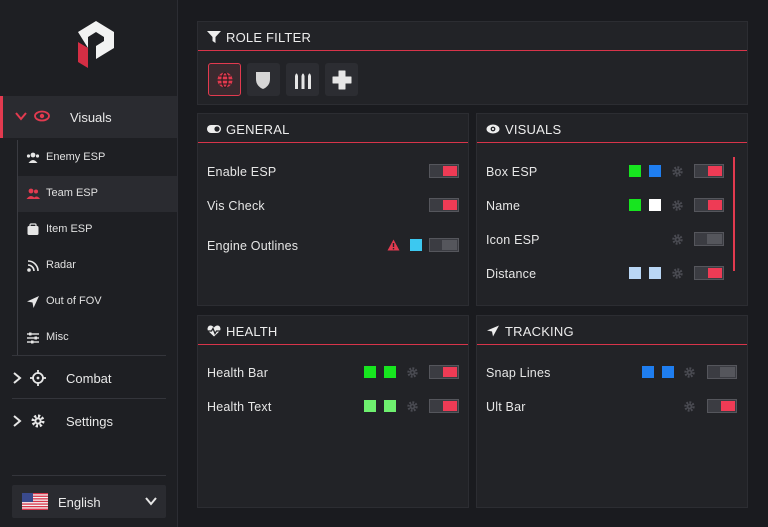  I want to click on language-select: English, so click(89, 501).